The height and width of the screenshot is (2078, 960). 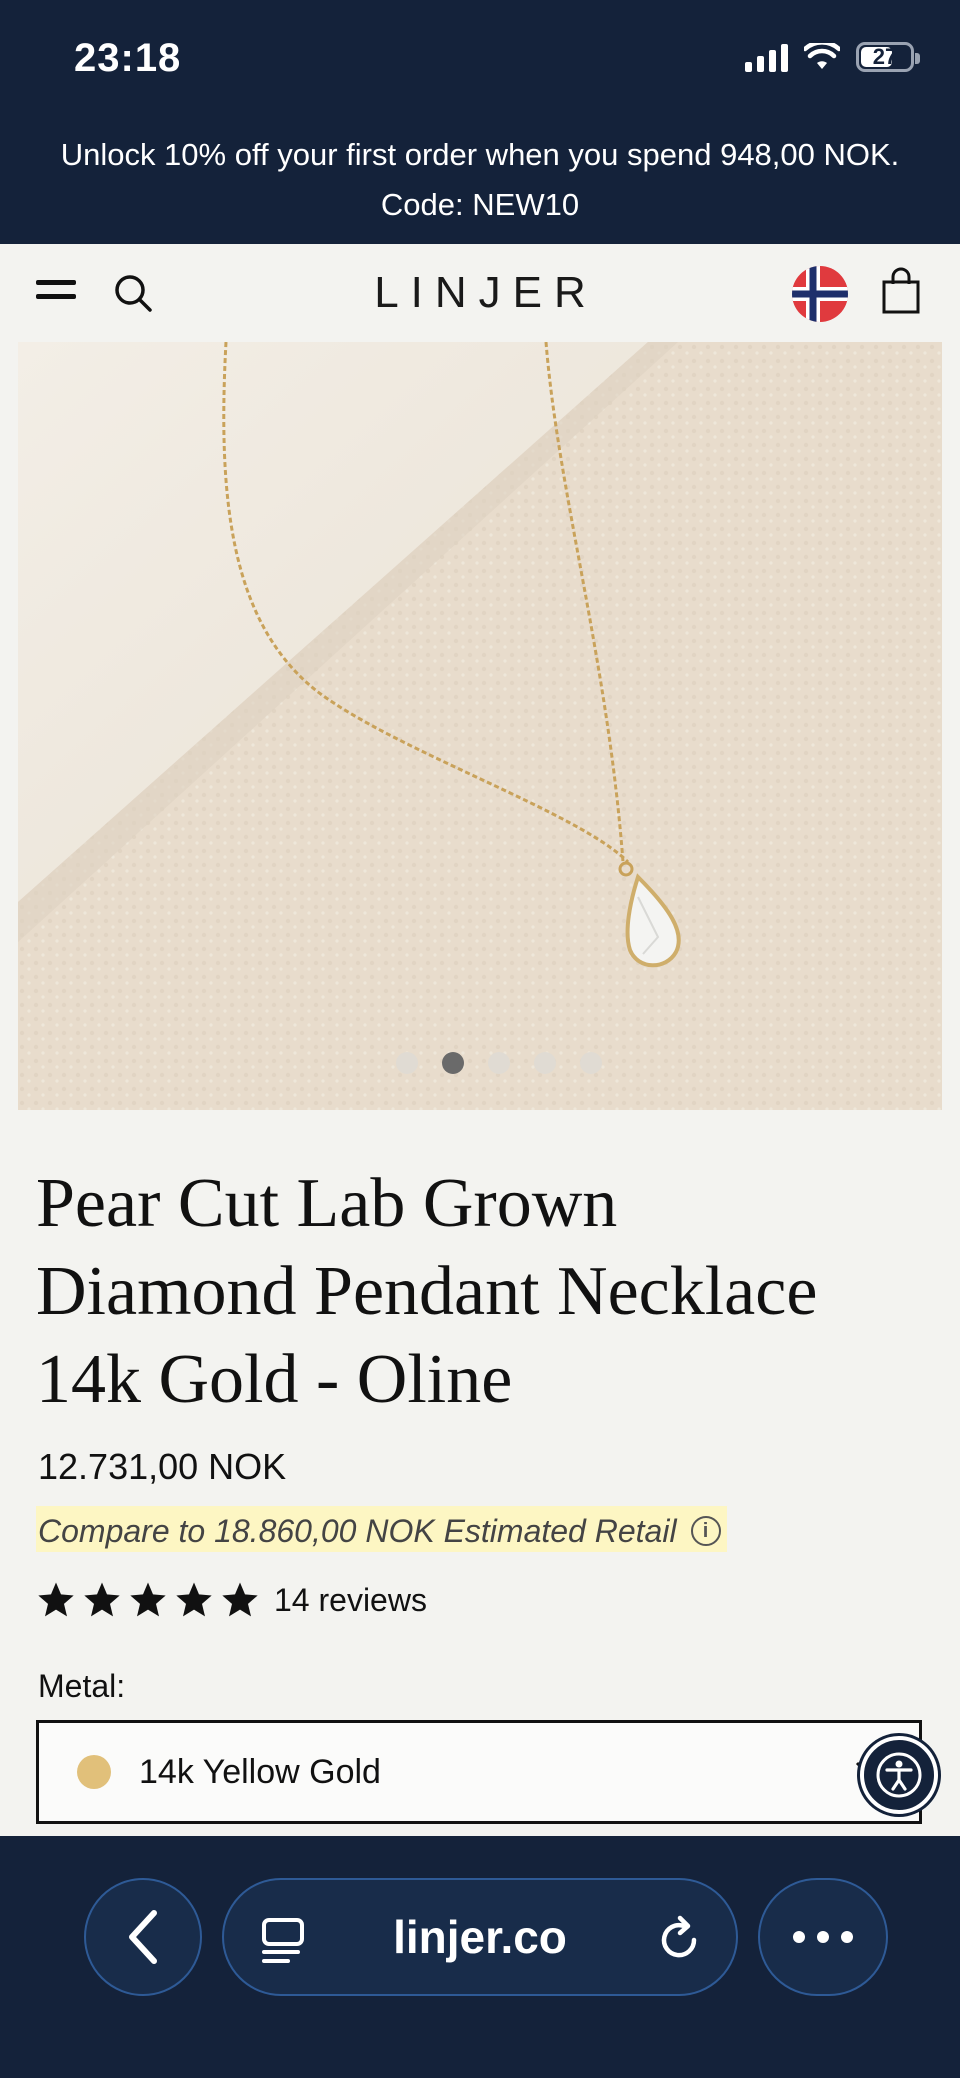 I want to click on product-title-line: Diamond Pendant Necklace, so click(x=427, y=1291).